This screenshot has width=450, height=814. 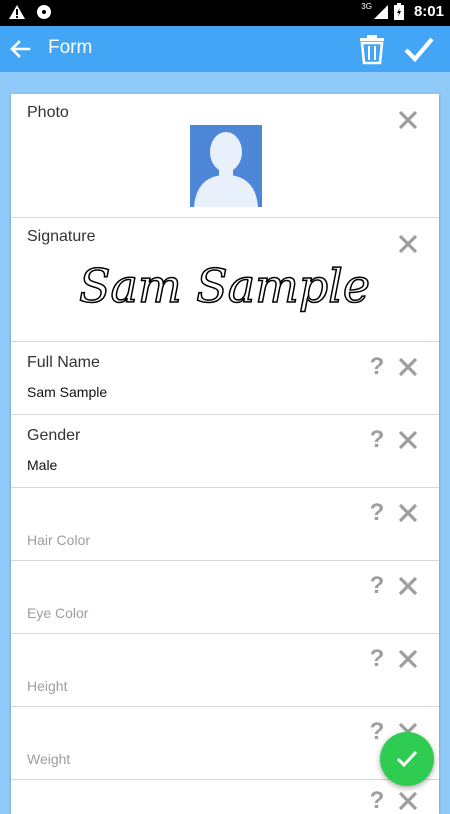 I want to click on check-fab-icon, so click(x=407, y=759).